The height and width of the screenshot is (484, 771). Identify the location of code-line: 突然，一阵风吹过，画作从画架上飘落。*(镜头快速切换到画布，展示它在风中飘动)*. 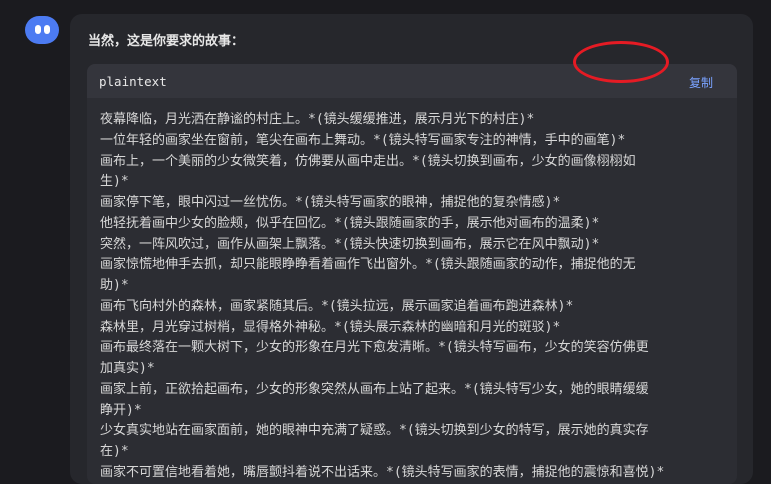
(410, 245).